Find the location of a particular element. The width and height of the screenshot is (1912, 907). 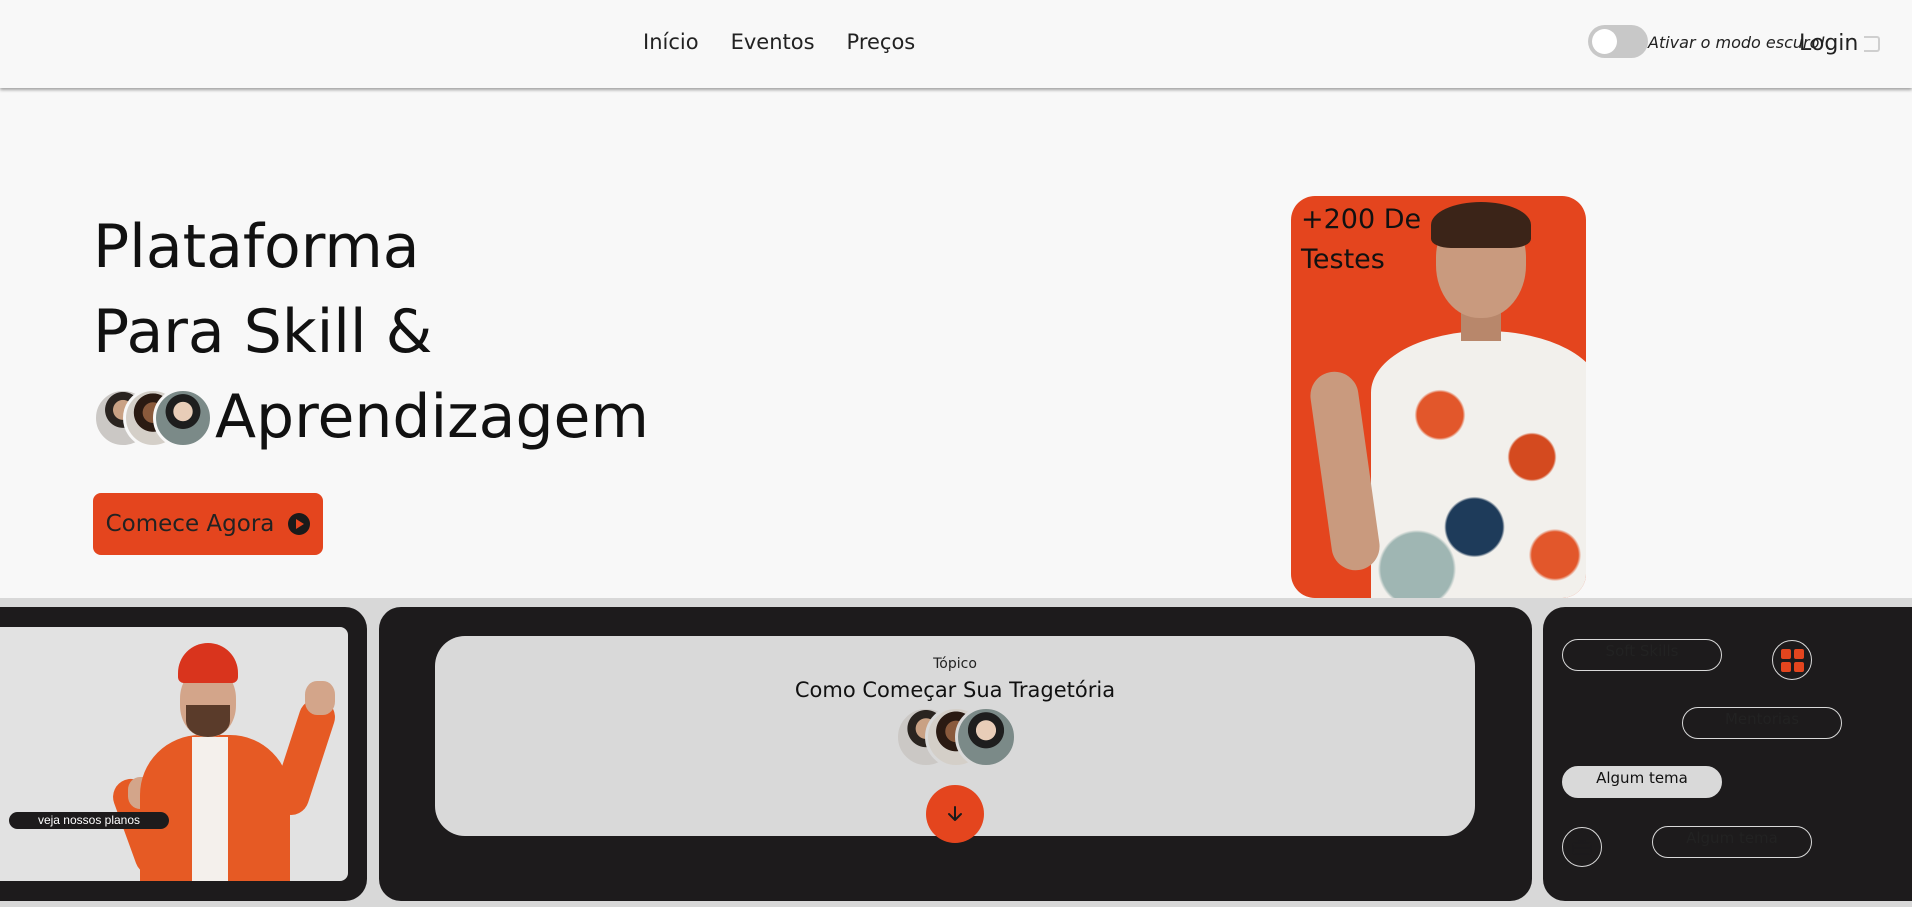

tag-soft-skills: Soft Skills is located at coordinates (1642, 655).